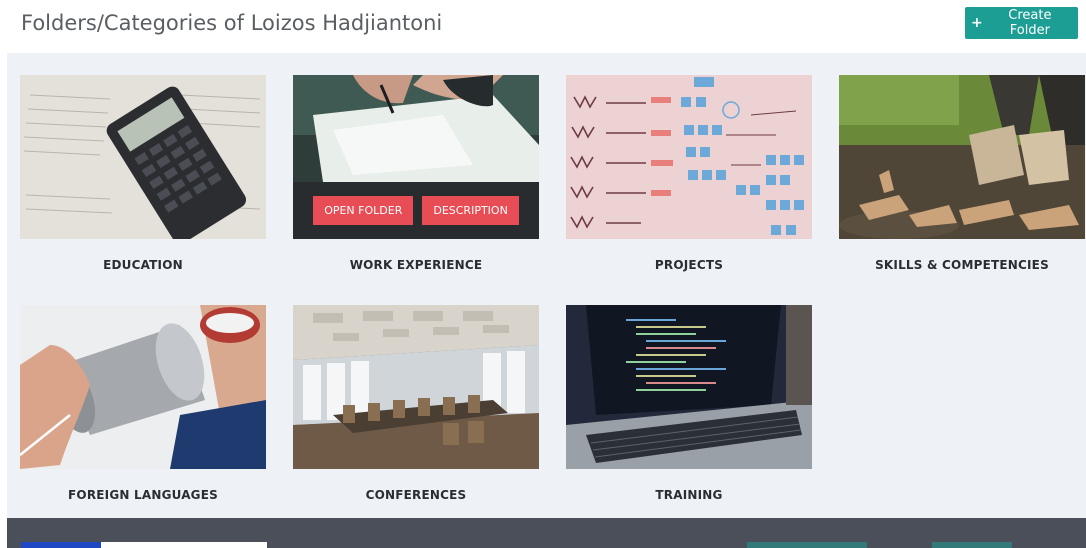 The image size is (1086, 548). Describe the element at coordinates (363, 210) in the screenshot. I see `open-folder-button: OPEN FOLDER` at that location.